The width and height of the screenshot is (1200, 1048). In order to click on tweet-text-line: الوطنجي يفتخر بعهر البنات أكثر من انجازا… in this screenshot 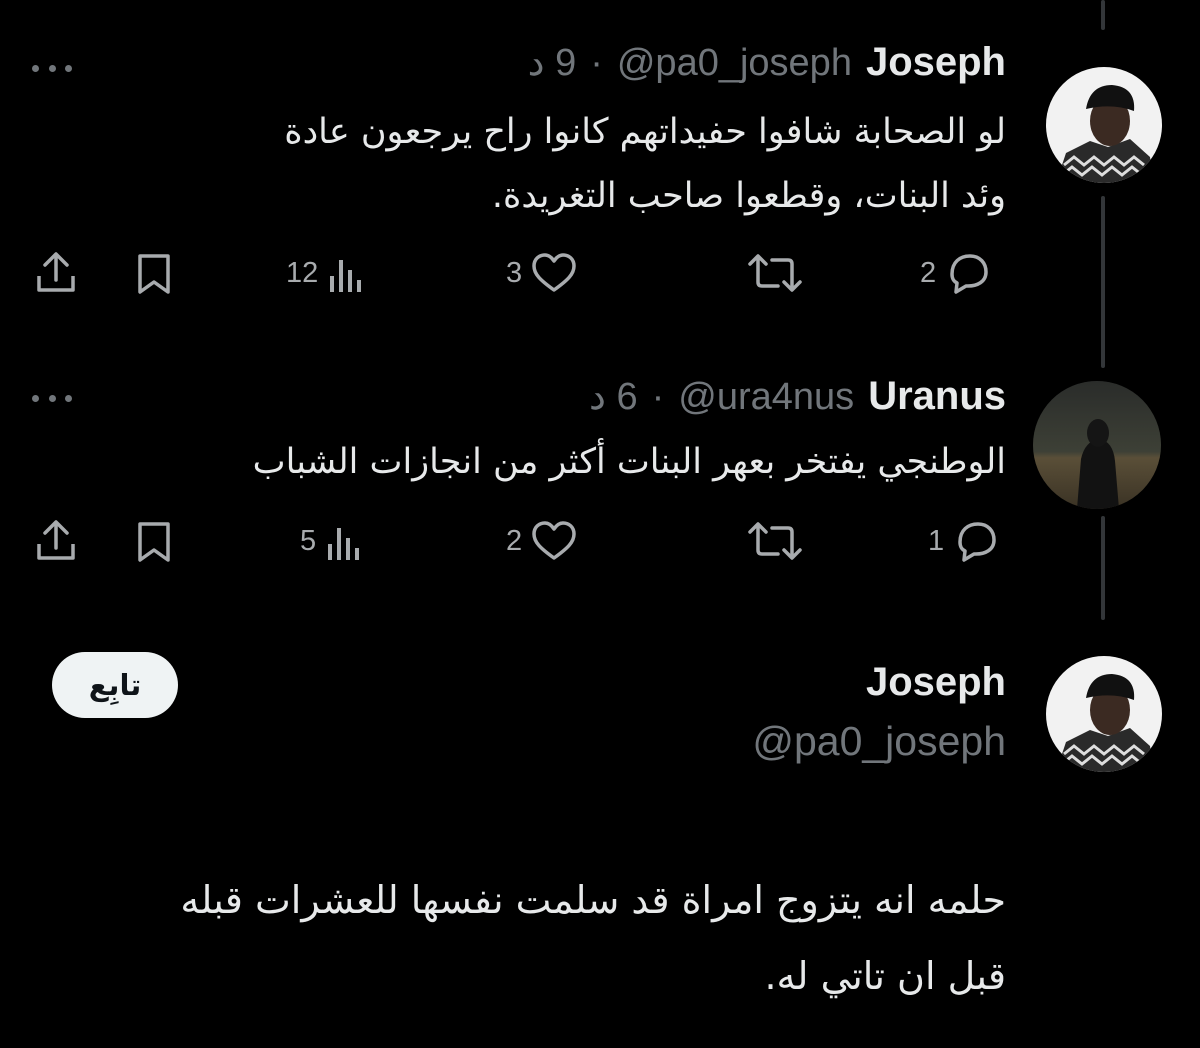, I will do `click(629, 462)`.